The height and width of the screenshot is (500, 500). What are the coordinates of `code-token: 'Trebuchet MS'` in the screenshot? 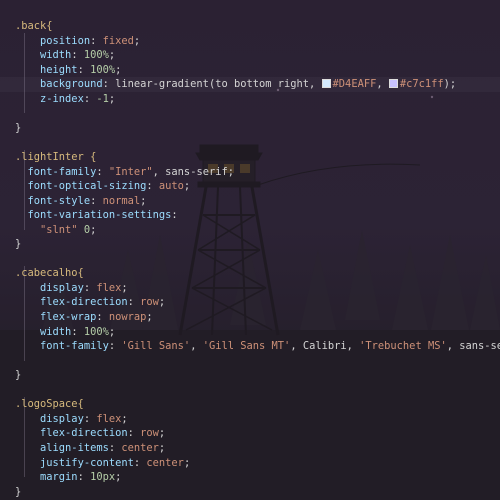 It's located at (403, 346).